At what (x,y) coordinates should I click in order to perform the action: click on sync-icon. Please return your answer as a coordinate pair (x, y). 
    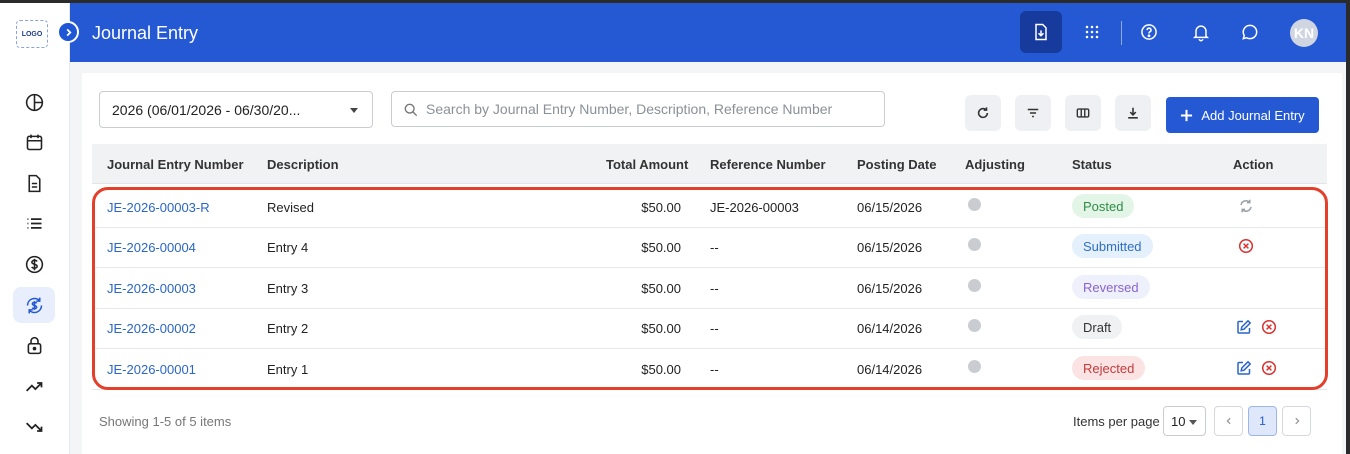
    Looking at the image, I should click on (1246, 206).